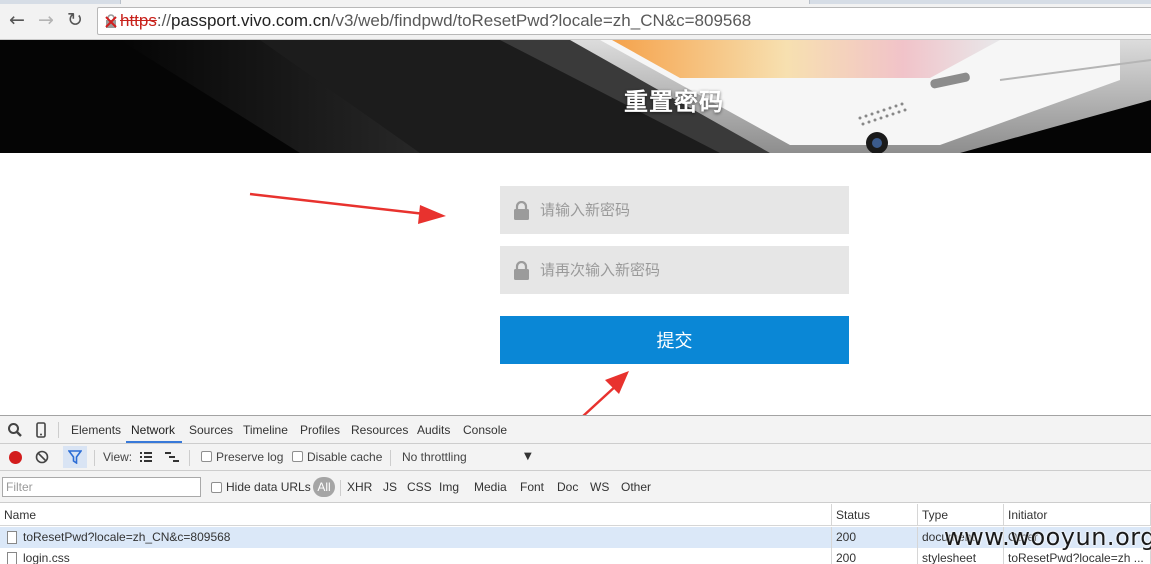 The width and height of the screenshot is (1151, 564). Describe the element at coordinates (345, 457) in the screenshot. I see `disable-cache-label: Disable cache` at that location.